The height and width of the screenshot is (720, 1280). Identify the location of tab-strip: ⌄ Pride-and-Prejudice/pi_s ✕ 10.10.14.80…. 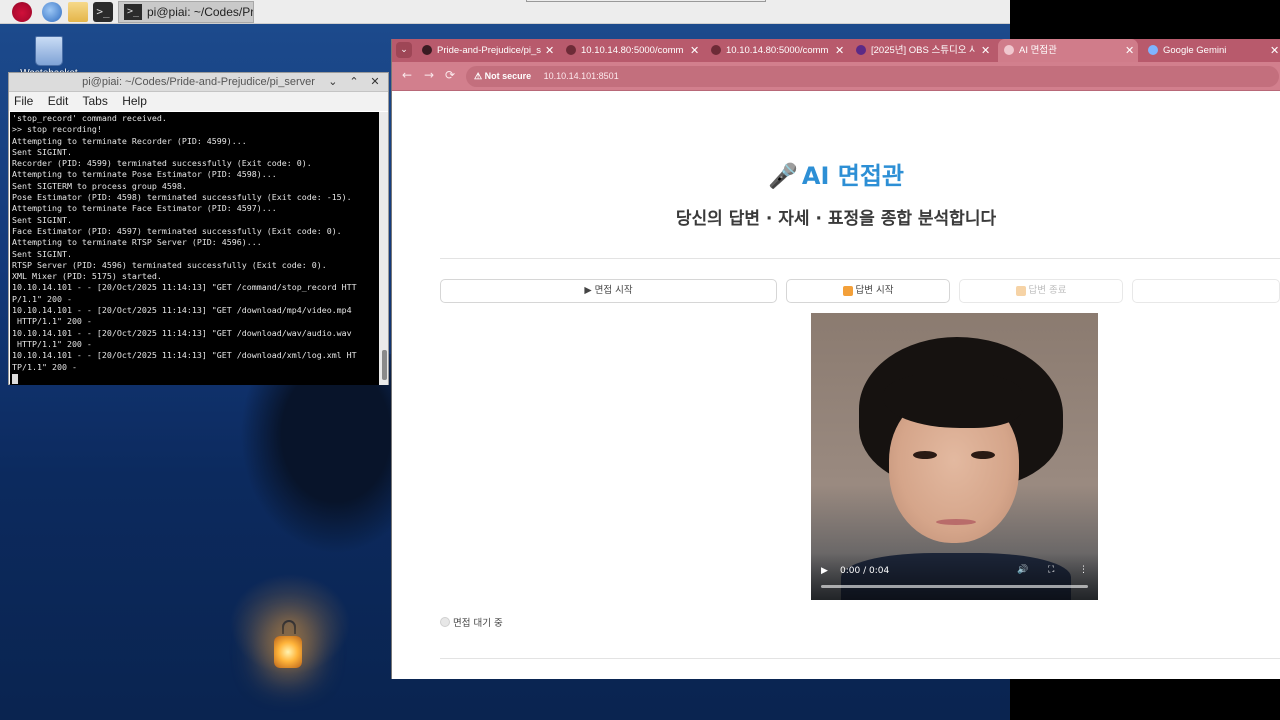
(836, 50).